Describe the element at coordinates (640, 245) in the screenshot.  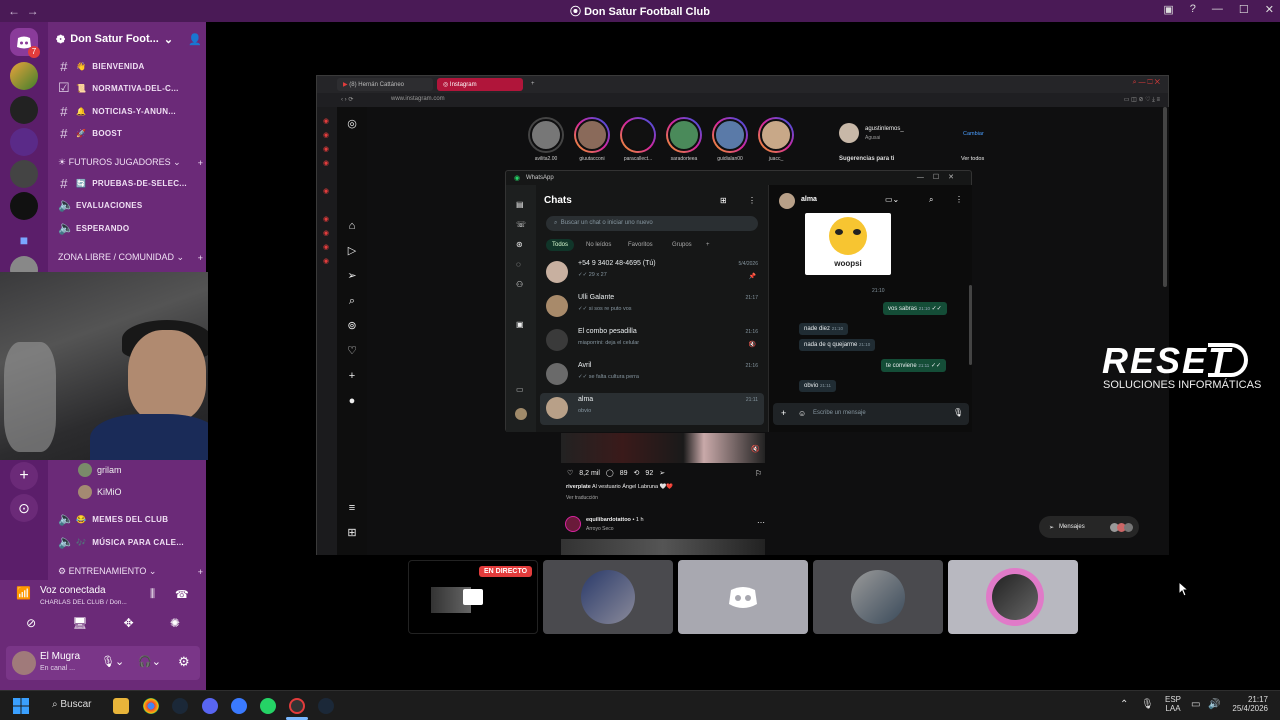
I see `filter-favorites: Favoritos` at that location.